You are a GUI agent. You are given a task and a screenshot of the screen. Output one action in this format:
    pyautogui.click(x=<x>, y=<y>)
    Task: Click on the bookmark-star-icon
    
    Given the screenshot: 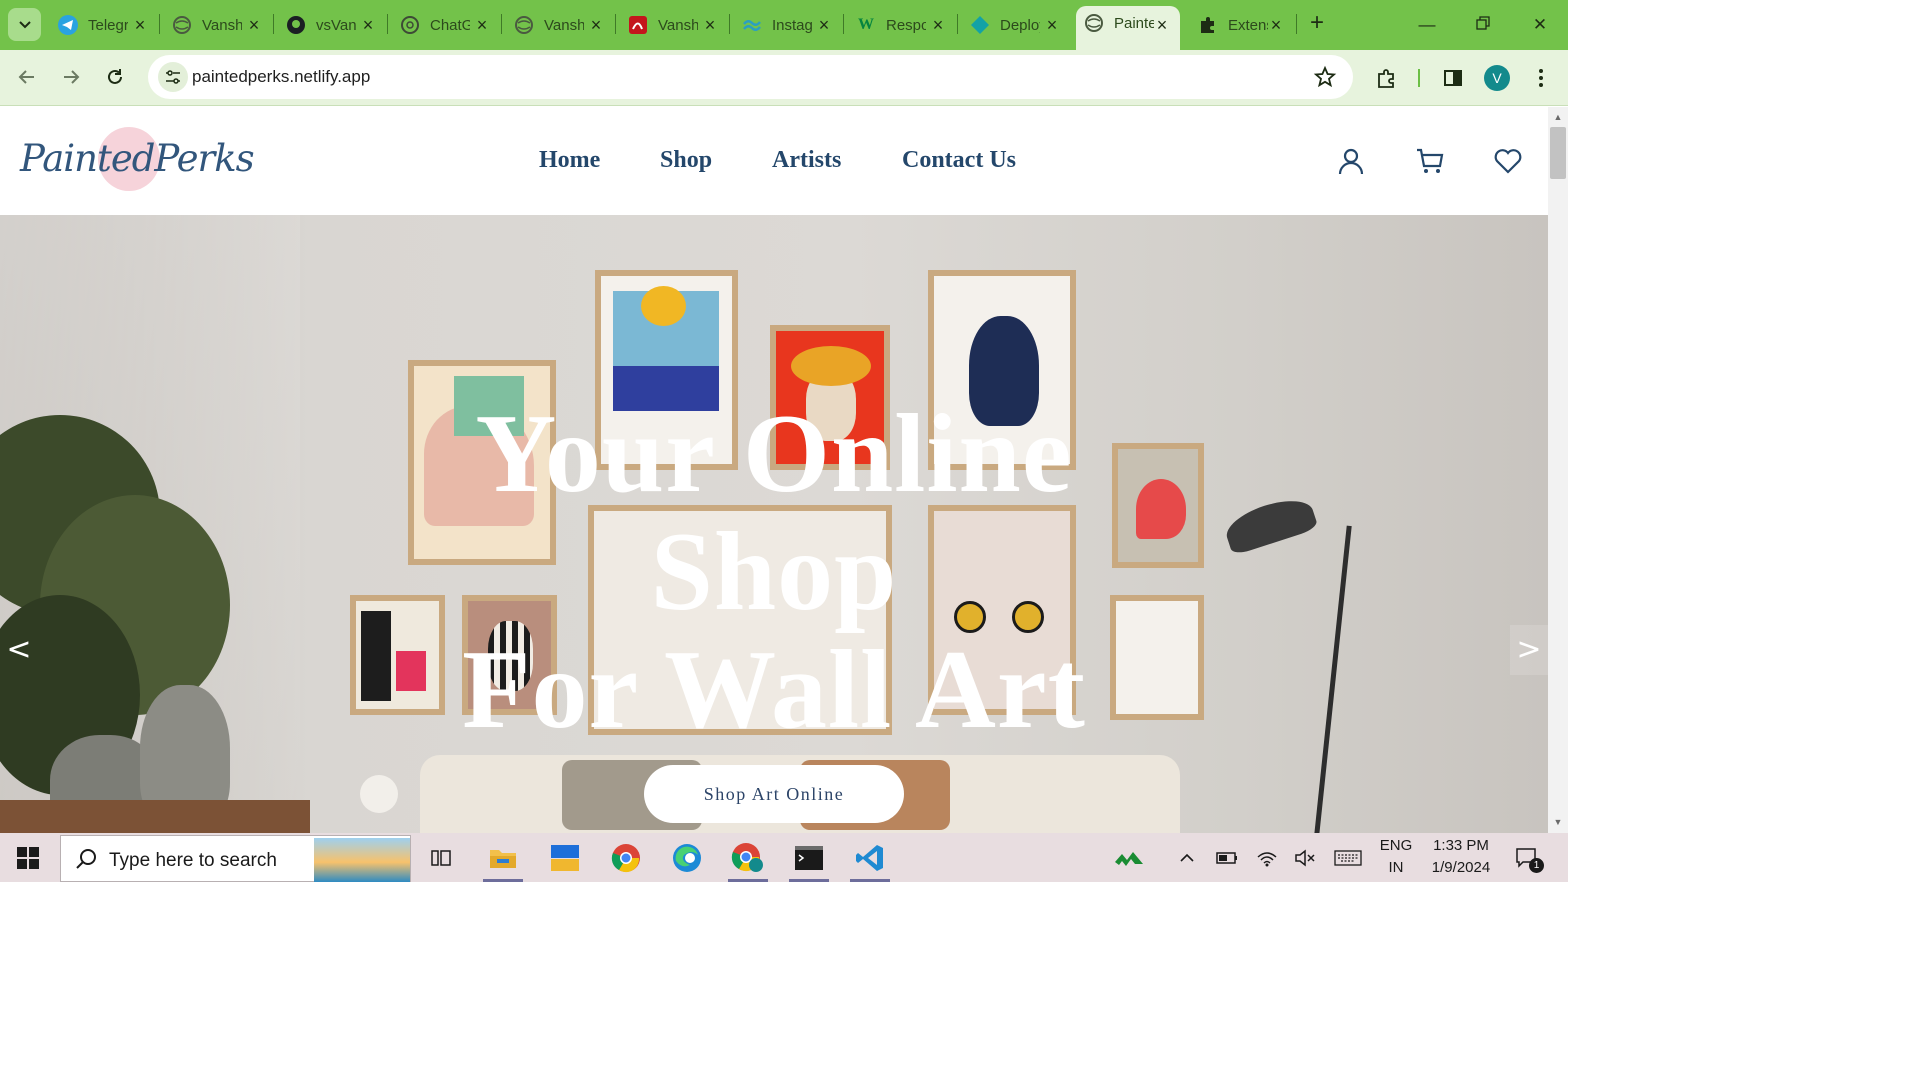 What is the action you would take?
    pyautogui.click(x=1325, y=77)
    